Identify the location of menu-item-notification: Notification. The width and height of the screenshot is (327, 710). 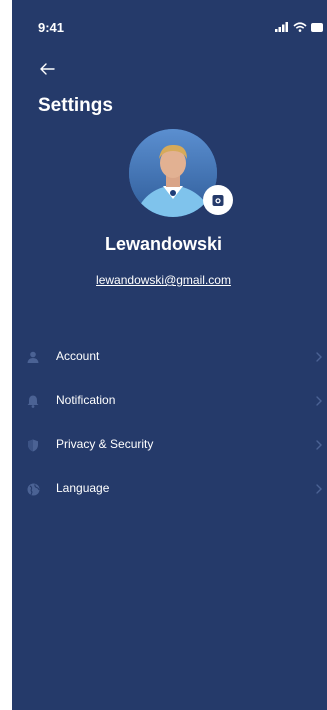
(169, 404).